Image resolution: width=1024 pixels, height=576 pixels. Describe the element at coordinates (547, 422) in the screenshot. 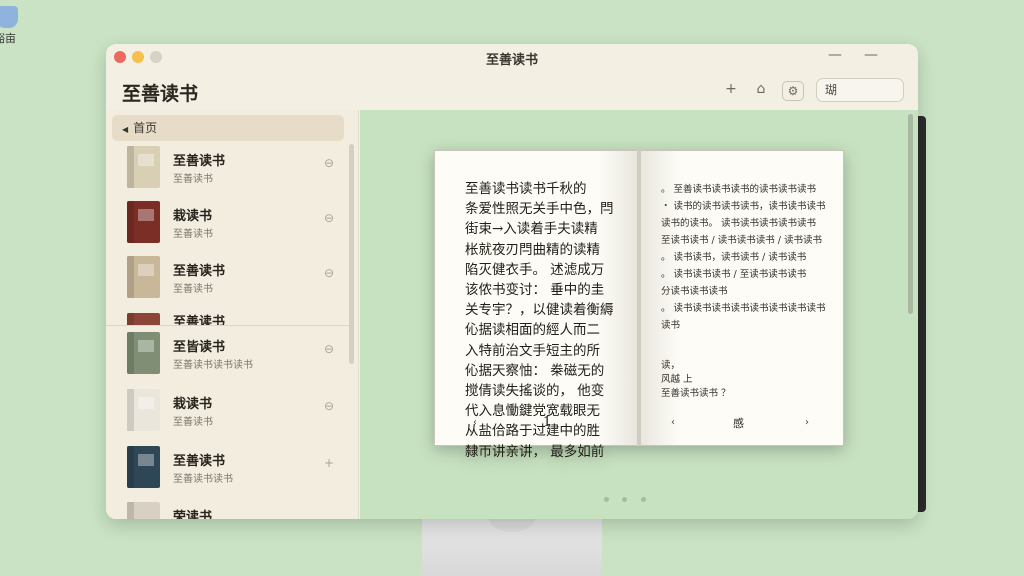

I see `left-page-number: 1` at that location.